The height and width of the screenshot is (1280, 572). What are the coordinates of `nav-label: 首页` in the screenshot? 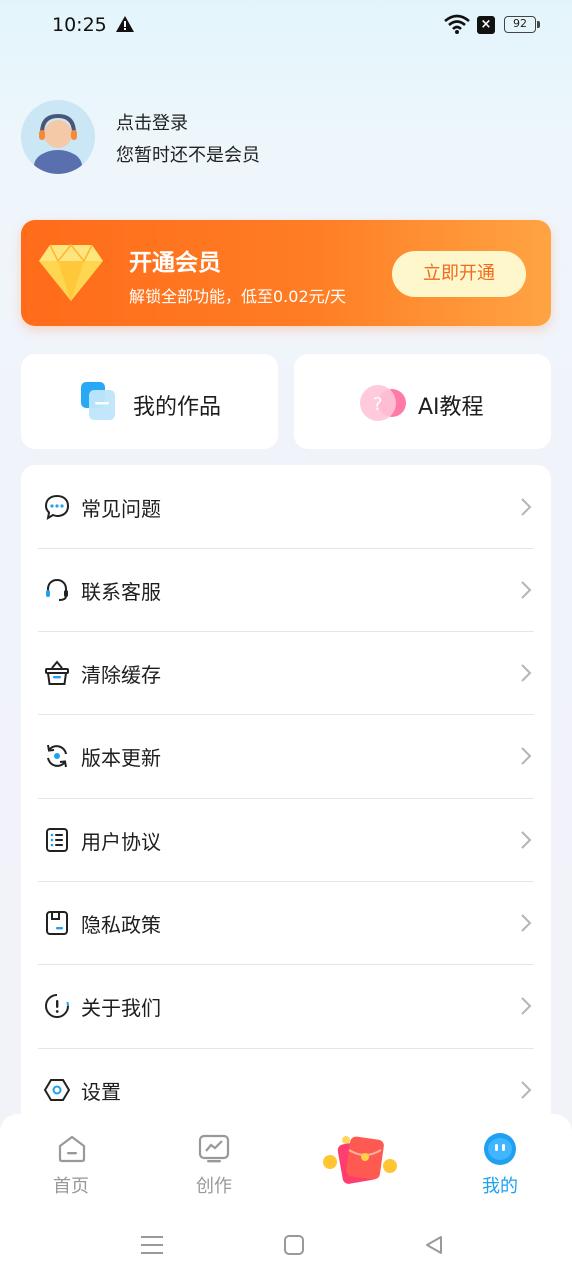 It's located at (71, 1186).